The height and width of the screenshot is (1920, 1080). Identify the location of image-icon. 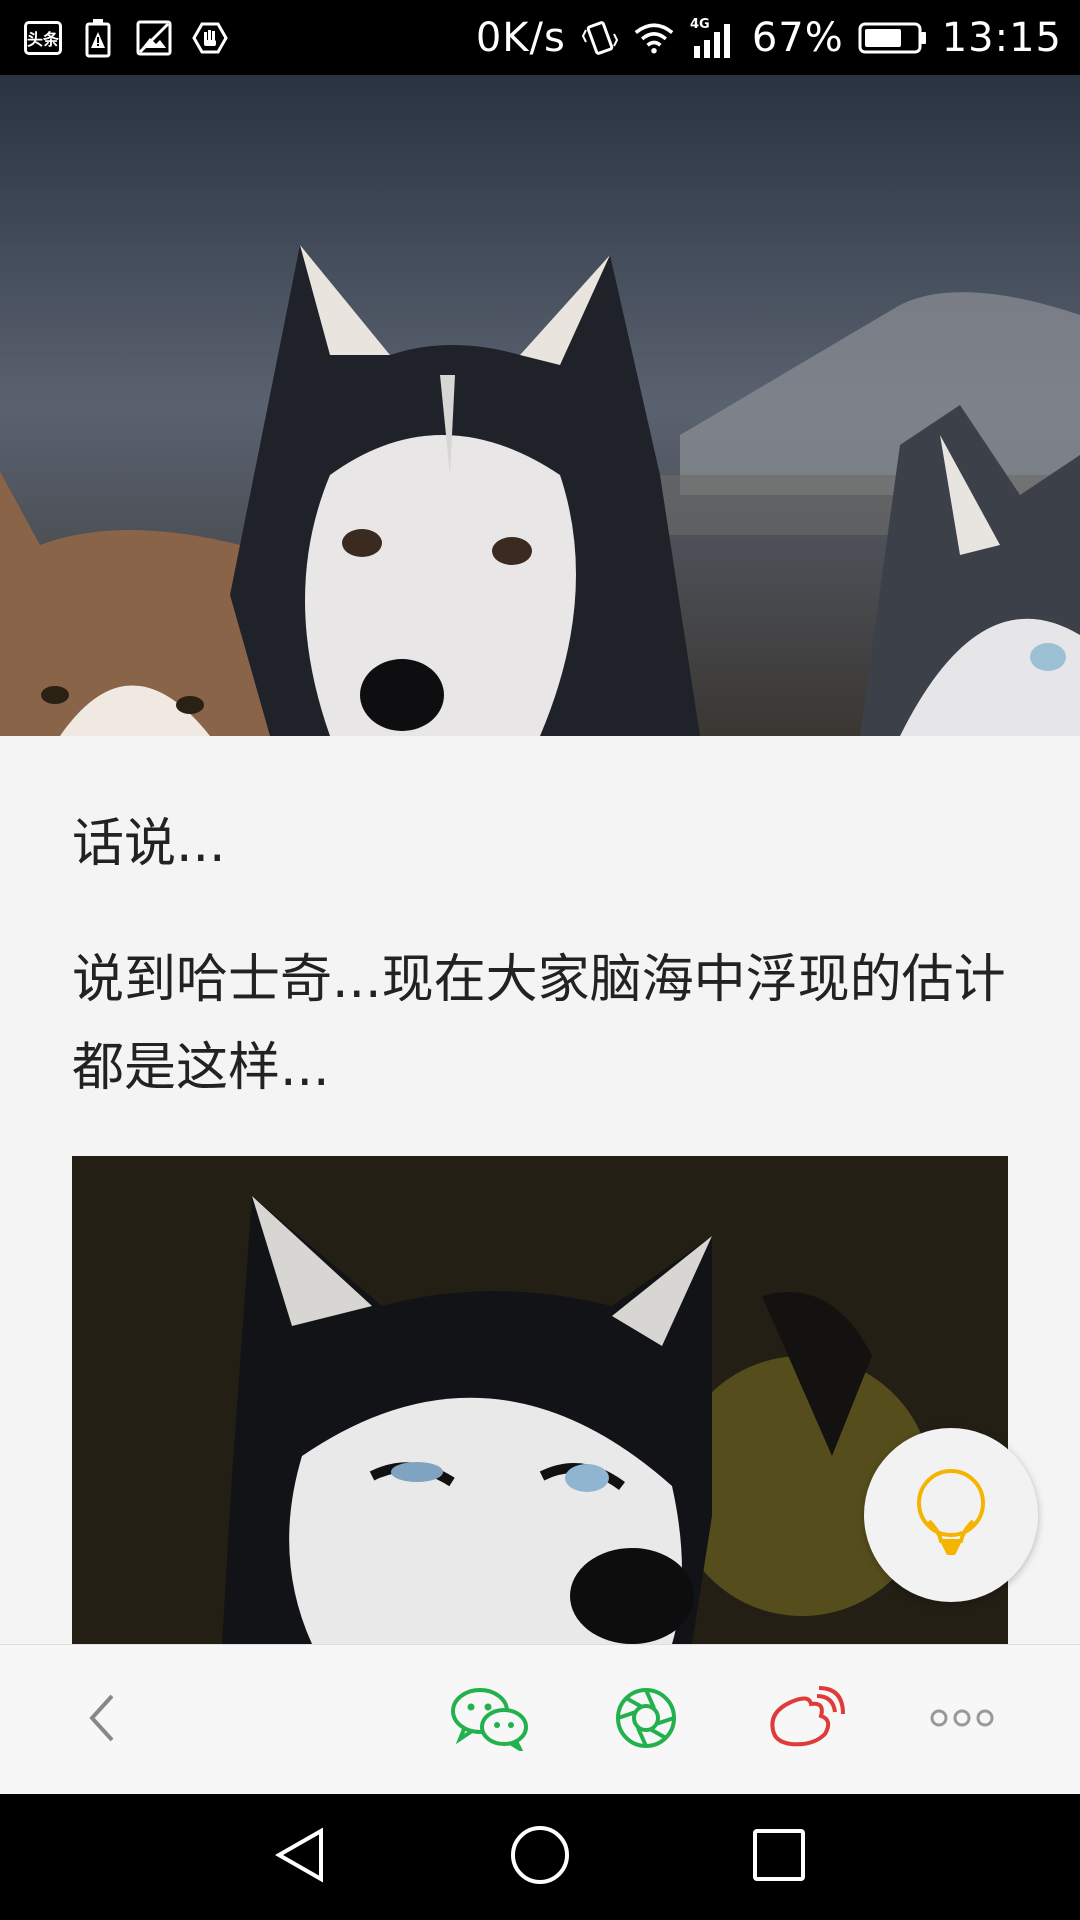
(154, 38).